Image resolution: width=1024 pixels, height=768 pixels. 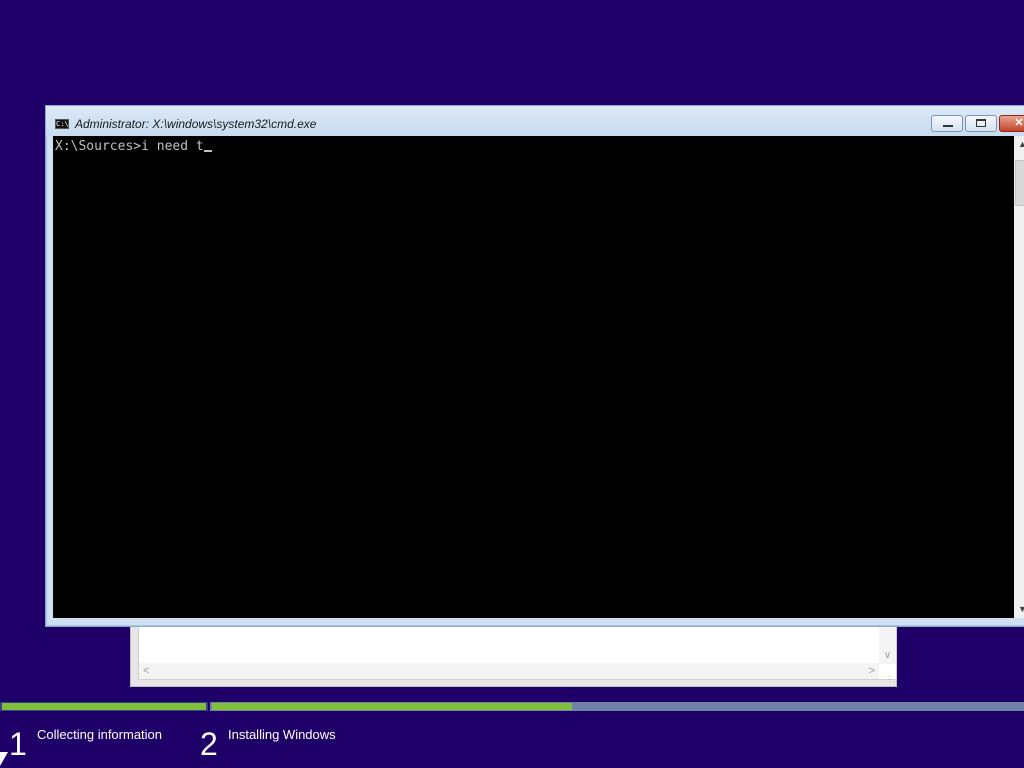 What do you see at coordinates (146, 671) in the screenshot?
I see `scroll-left-icon: <` at bounding box center [146, 671].